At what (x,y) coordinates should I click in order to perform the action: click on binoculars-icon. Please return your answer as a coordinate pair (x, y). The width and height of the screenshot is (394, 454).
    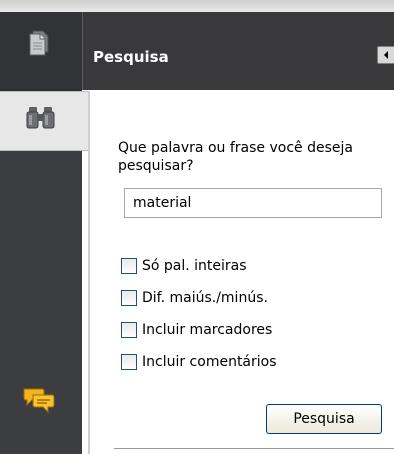
    Looking at the image, I should click on (41, 118).